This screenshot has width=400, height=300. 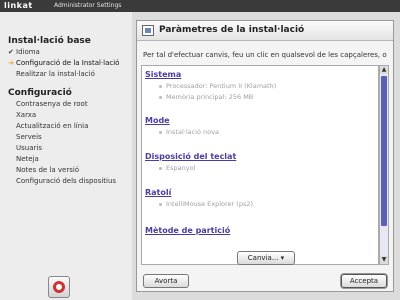 What do you see at coordinates (232, 30) in the screenshot?
I see `panel-title: Paràmetres de la instal·lació` at bounding box center [232, 30].